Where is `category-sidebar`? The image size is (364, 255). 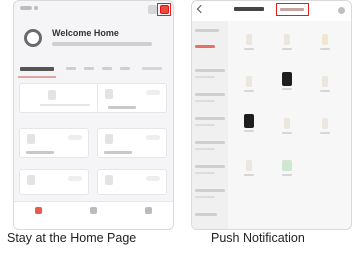 category-sidebar is located at coordinates (210, 125).